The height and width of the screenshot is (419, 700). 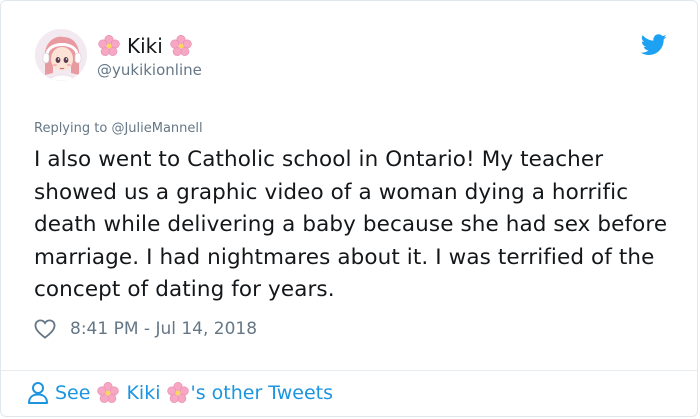 What do you see at coordinates (45, 329) in the screenshot?
I see `heart-icon` at bounding box center [45, 329].